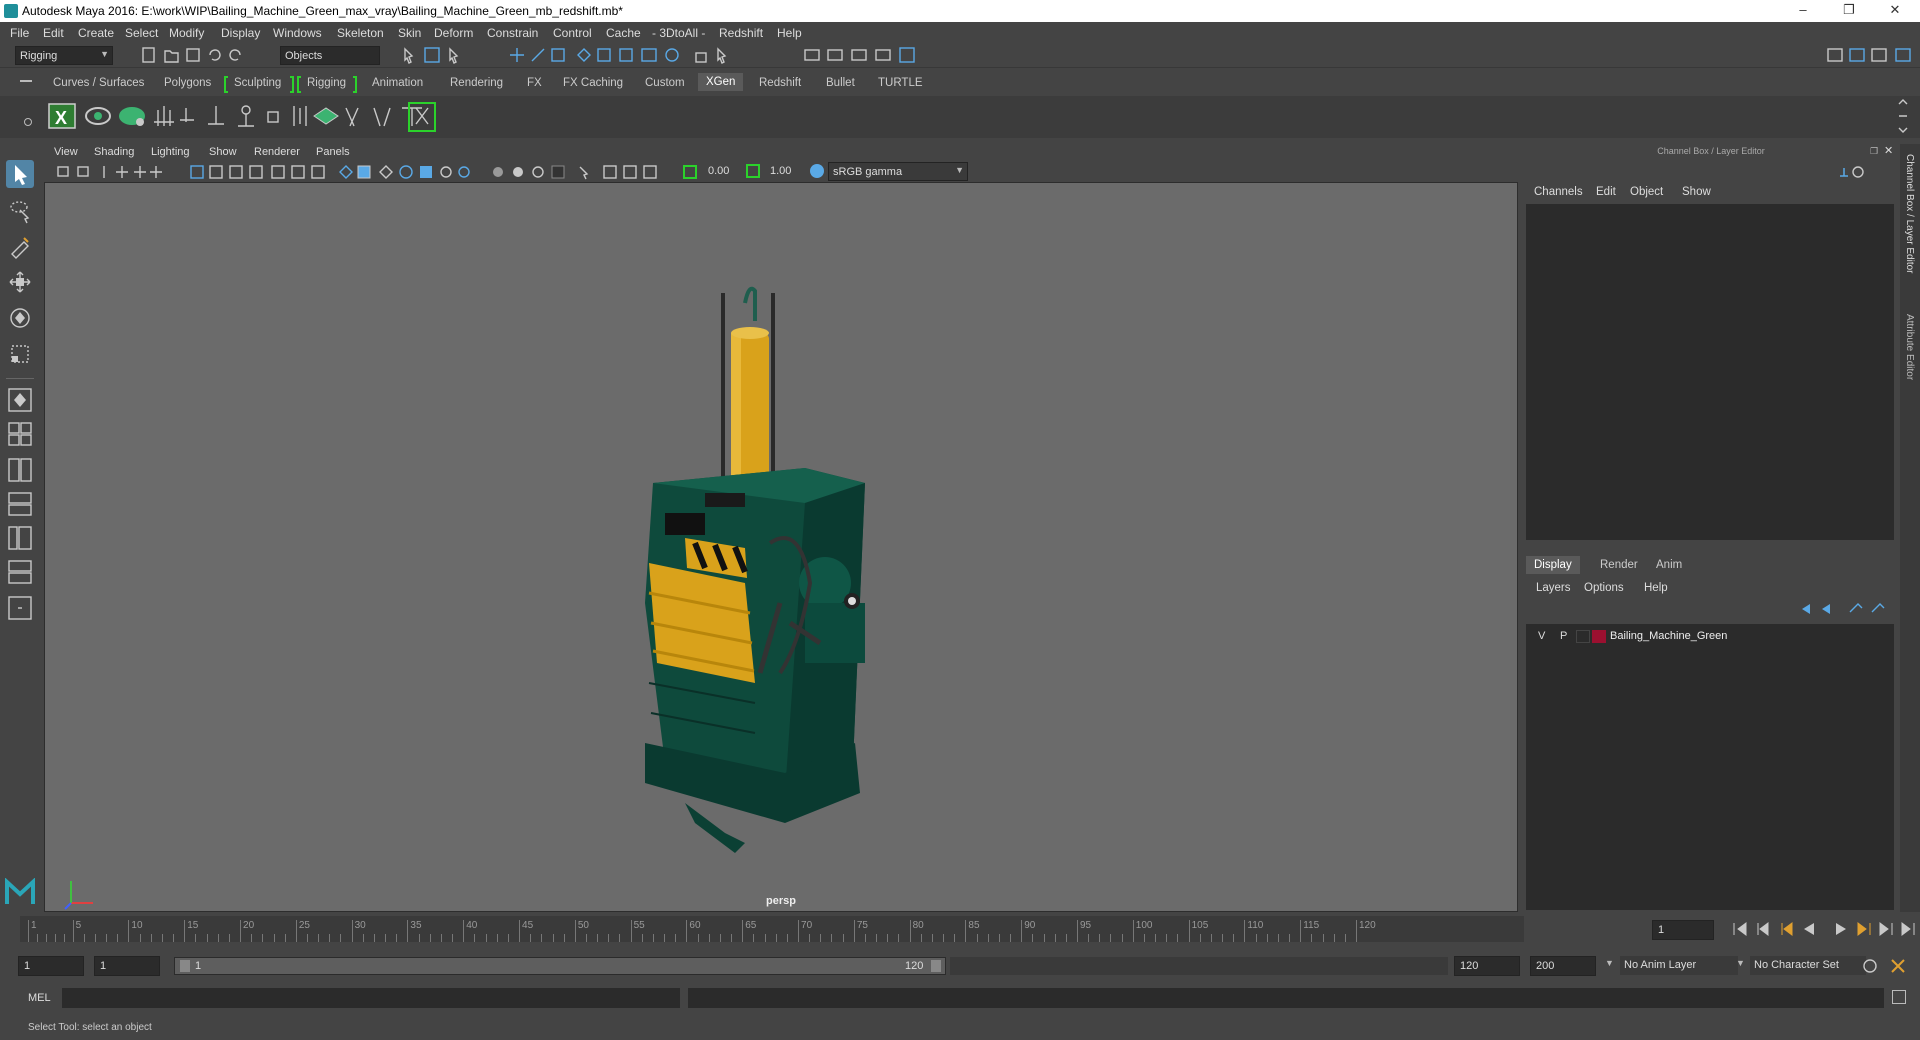 The width and height of the screenshot is (1920, 1040). I want to click on shelf-scroll-icon, so click(1903, 116).